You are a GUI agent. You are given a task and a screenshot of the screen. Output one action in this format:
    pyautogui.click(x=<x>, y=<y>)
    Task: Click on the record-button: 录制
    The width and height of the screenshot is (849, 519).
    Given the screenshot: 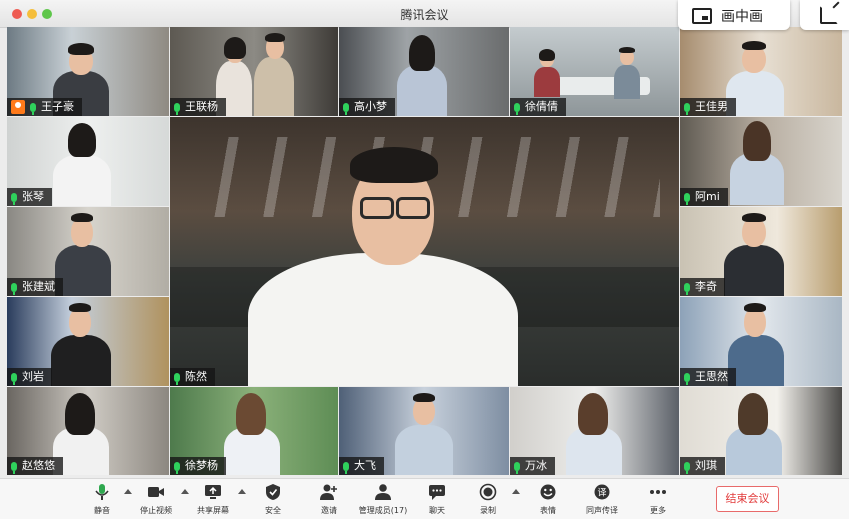 What is the action you would take?
    pyautogui.click(x=488, y=500)
    